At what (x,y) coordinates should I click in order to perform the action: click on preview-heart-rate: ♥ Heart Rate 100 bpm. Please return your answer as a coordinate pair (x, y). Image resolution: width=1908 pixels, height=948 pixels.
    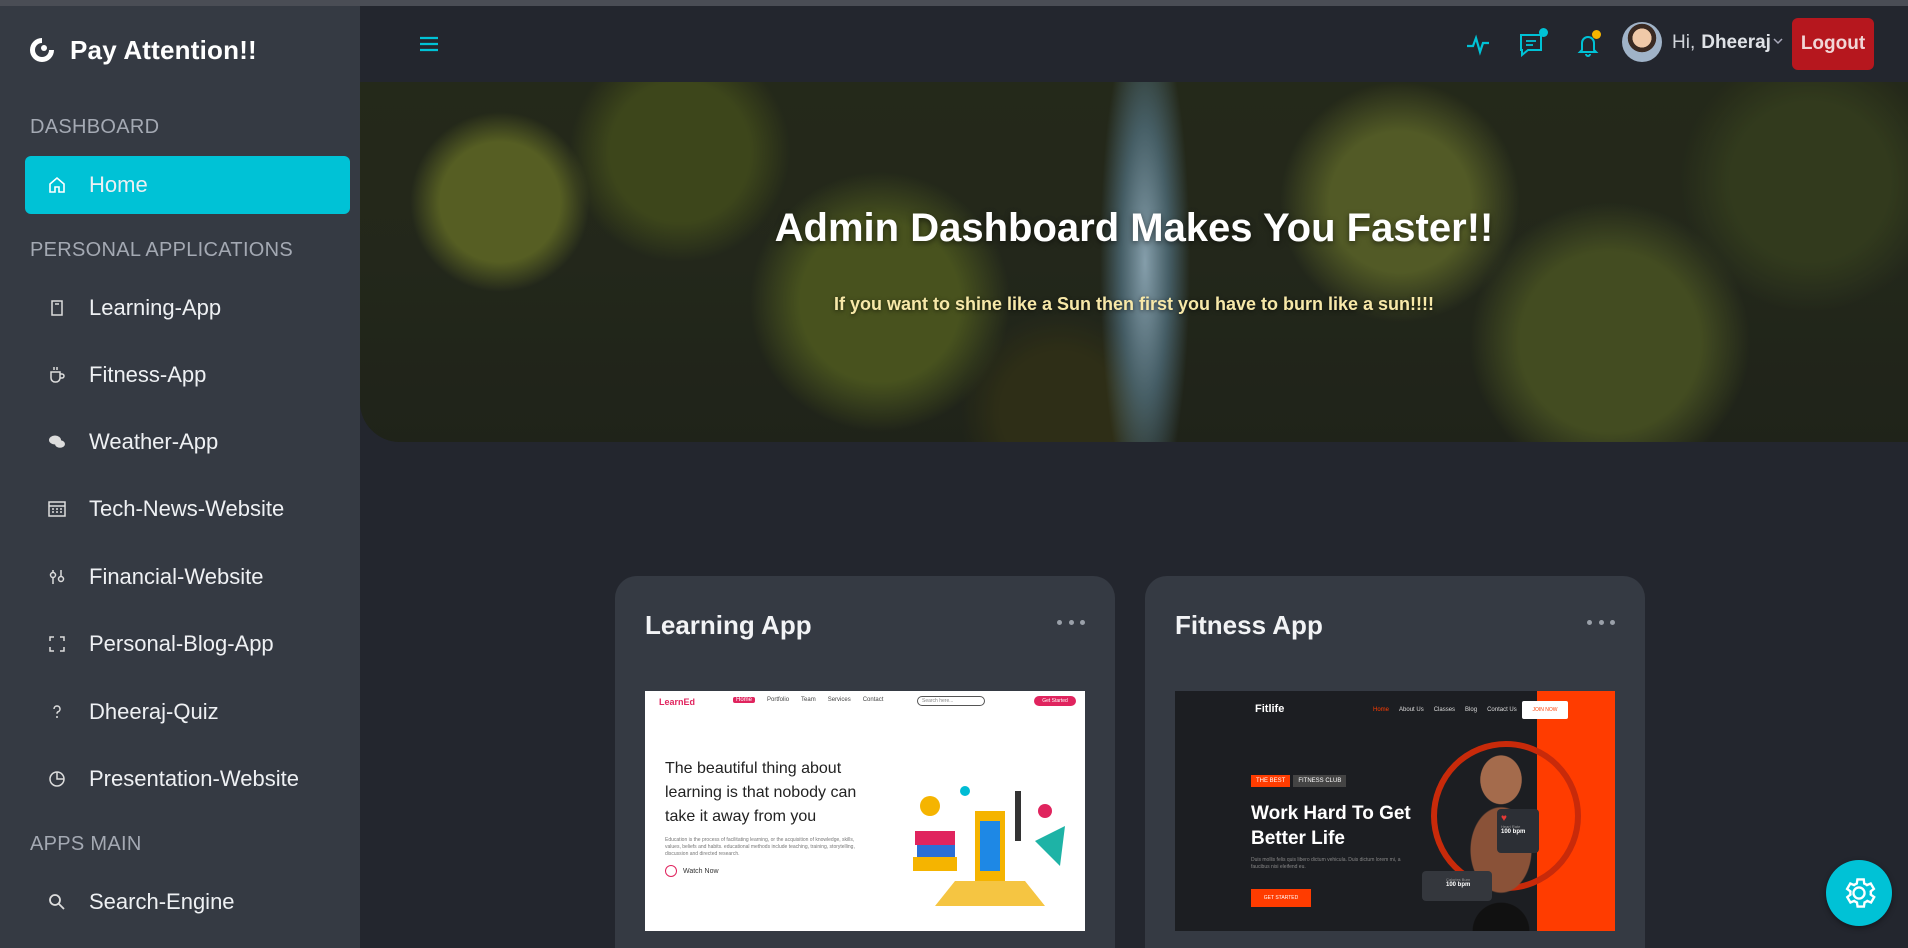
    Looking at the image, I should click on (1518, 831).